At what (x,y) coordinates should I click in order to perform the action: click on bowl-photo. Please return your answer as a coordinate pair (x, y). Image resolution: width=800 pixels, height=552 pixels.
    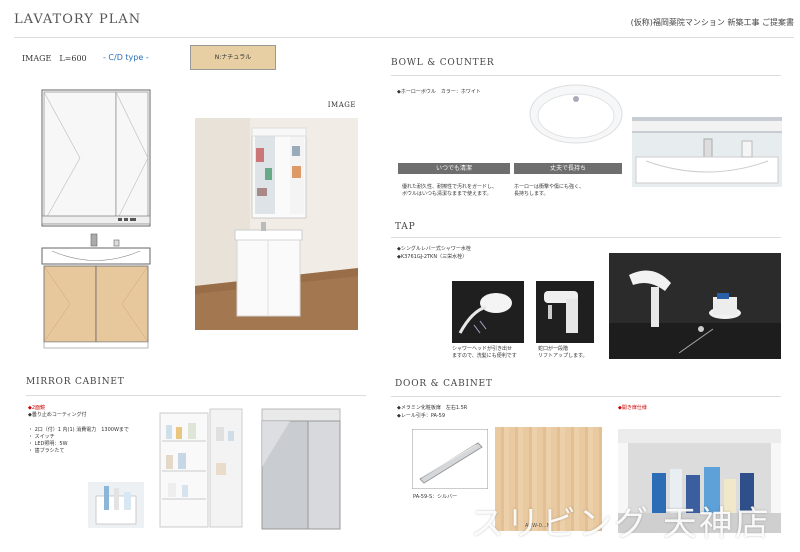
    Looking at the image, I should click on (576, 114).